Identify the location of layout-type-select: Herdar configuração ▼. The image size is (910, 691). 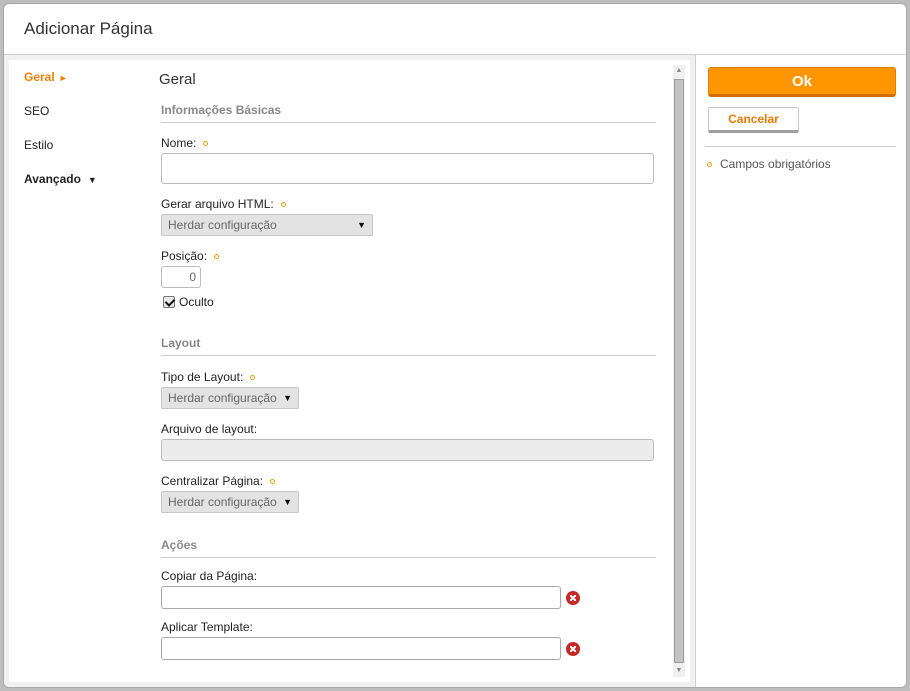
(230, 398).